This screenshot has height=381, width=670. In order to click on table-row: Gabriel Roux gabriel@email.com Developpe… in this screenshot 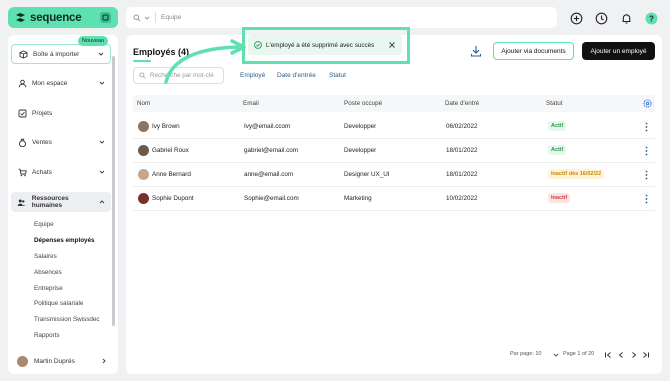, I will do `click(394, 151)`.